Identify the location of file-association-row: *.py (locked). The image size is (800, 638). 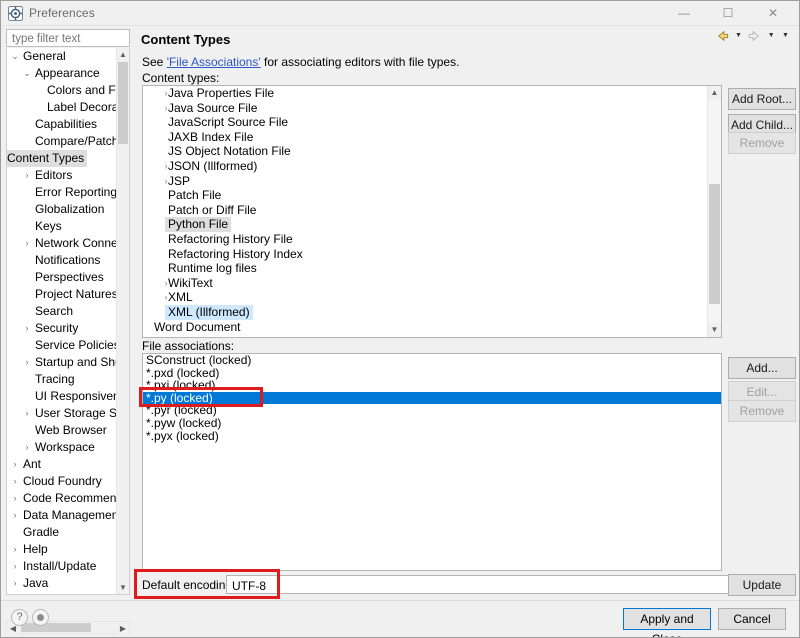
(432, 398).